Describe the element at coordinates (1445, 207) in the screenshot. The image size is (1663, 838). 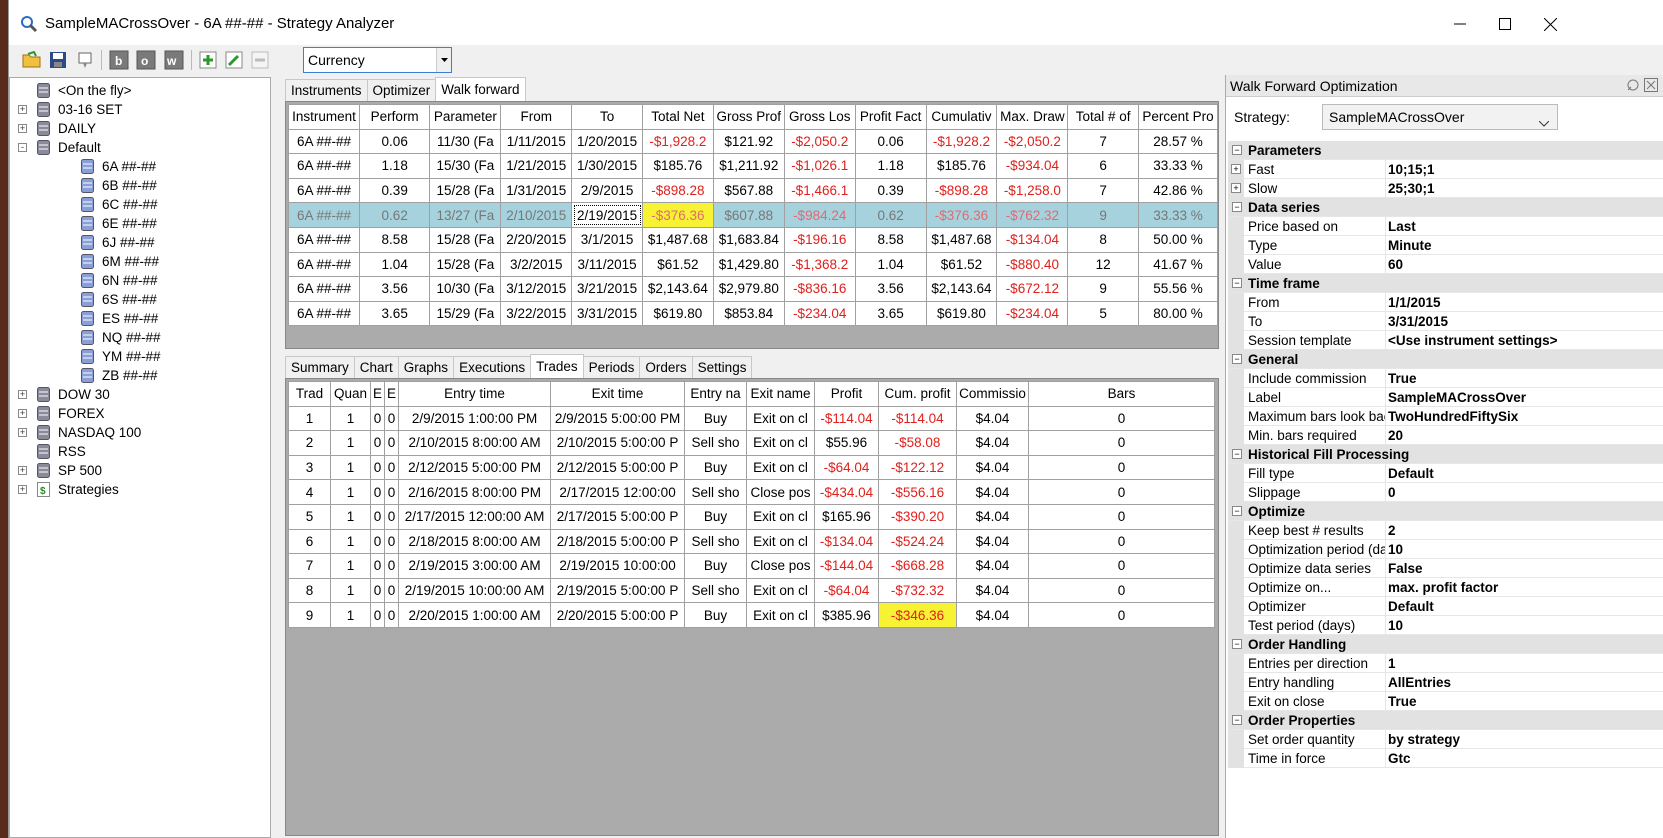
I see `category-data-series: − Data series` at that location.